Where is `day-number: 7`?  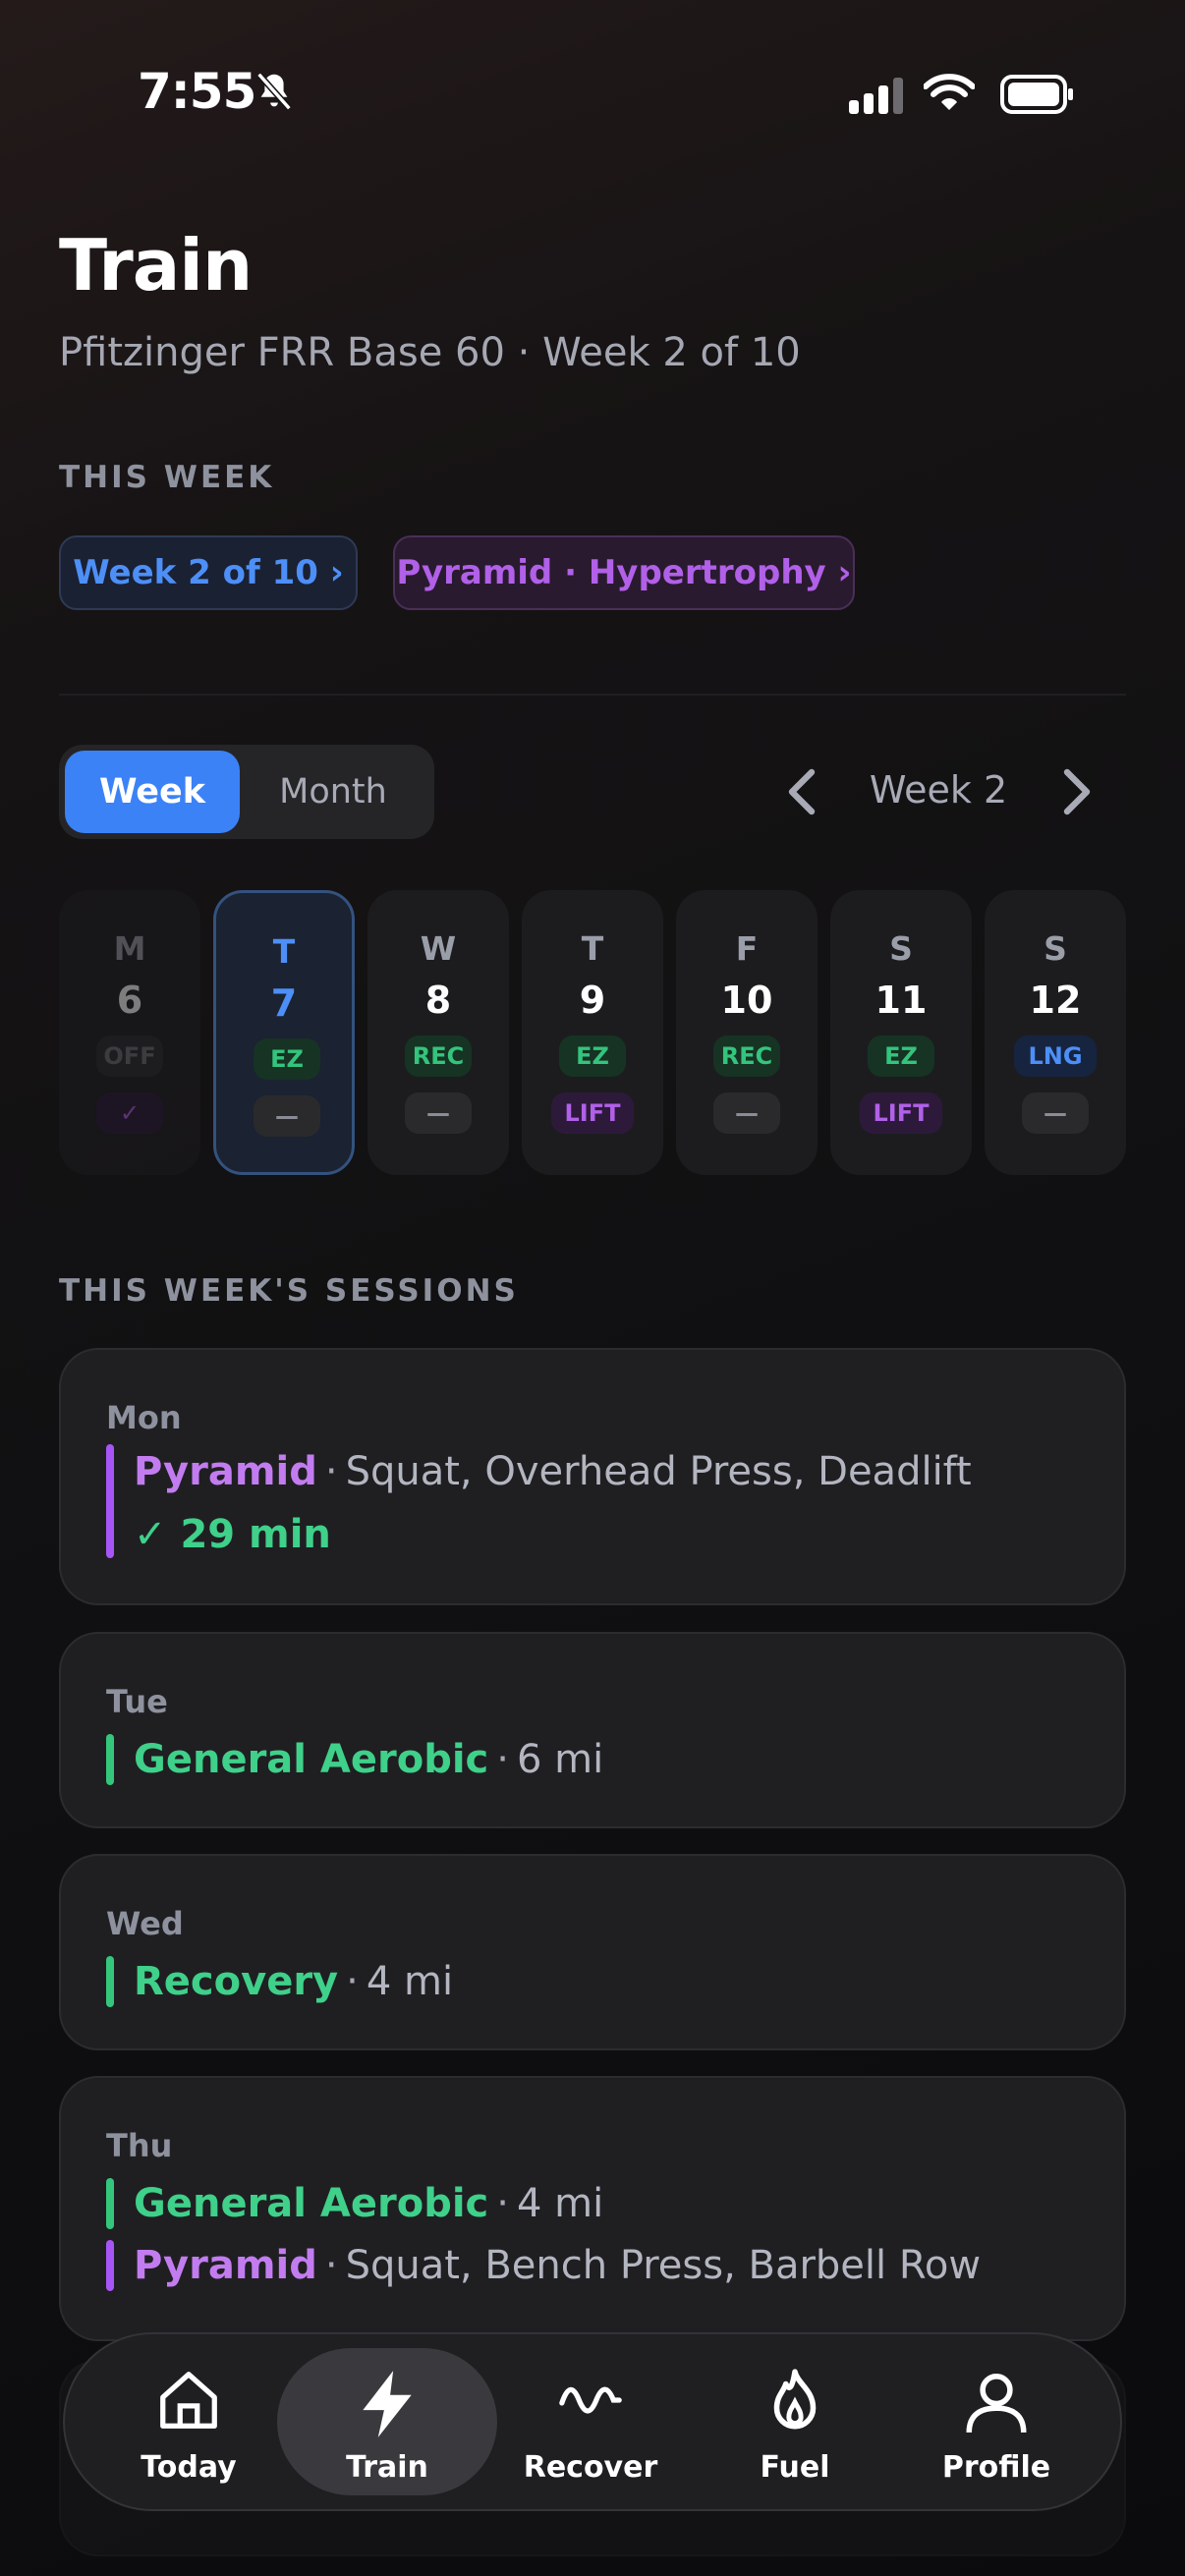
day-number: 7 is located at coordinates (284, 1003).